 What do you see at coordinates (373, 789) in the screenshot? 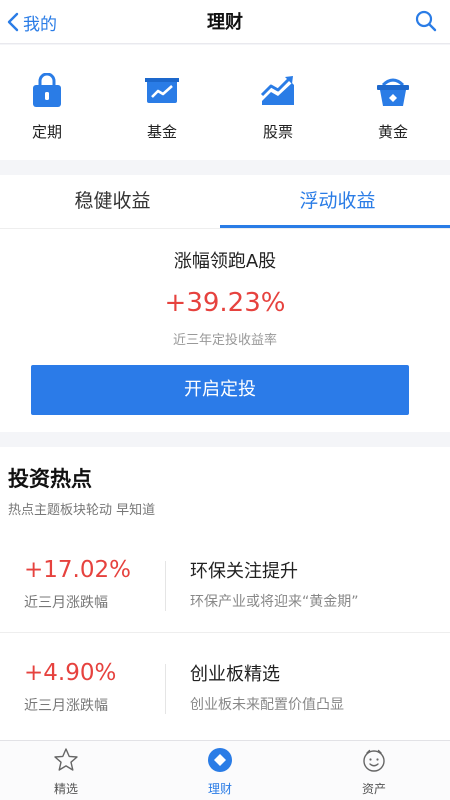
I see `tabbar-label: 资产` at bounding box center [373, 789].